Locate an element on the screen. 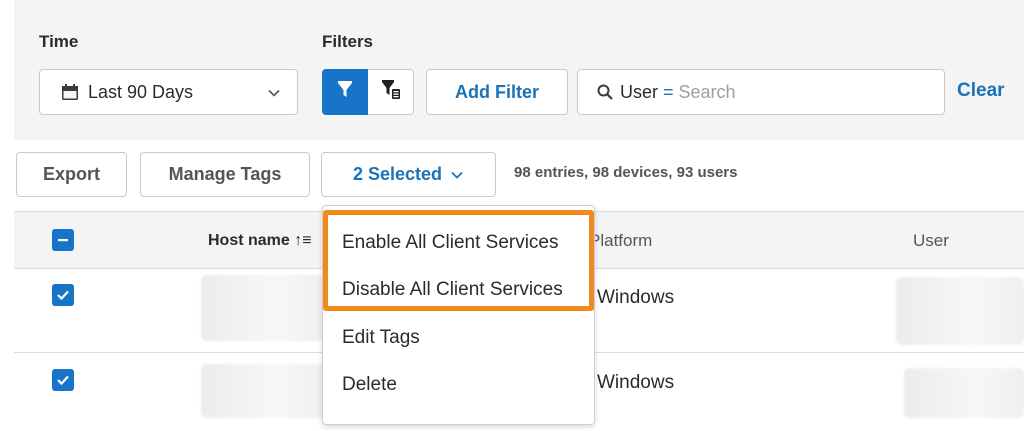 The image size is (1024, 431). funnel-list-icon is located at coordinates (391, 92).